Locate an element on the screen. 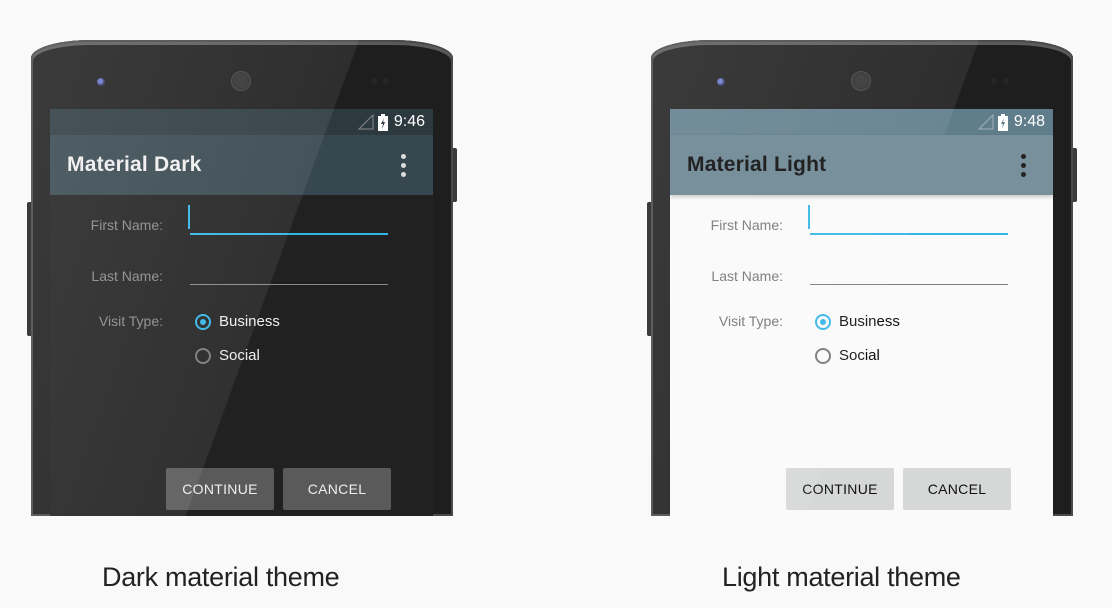 The width and height of the screenshot is (1112, 608). status-bar: 9:46 is located at coordinates (241, 122).